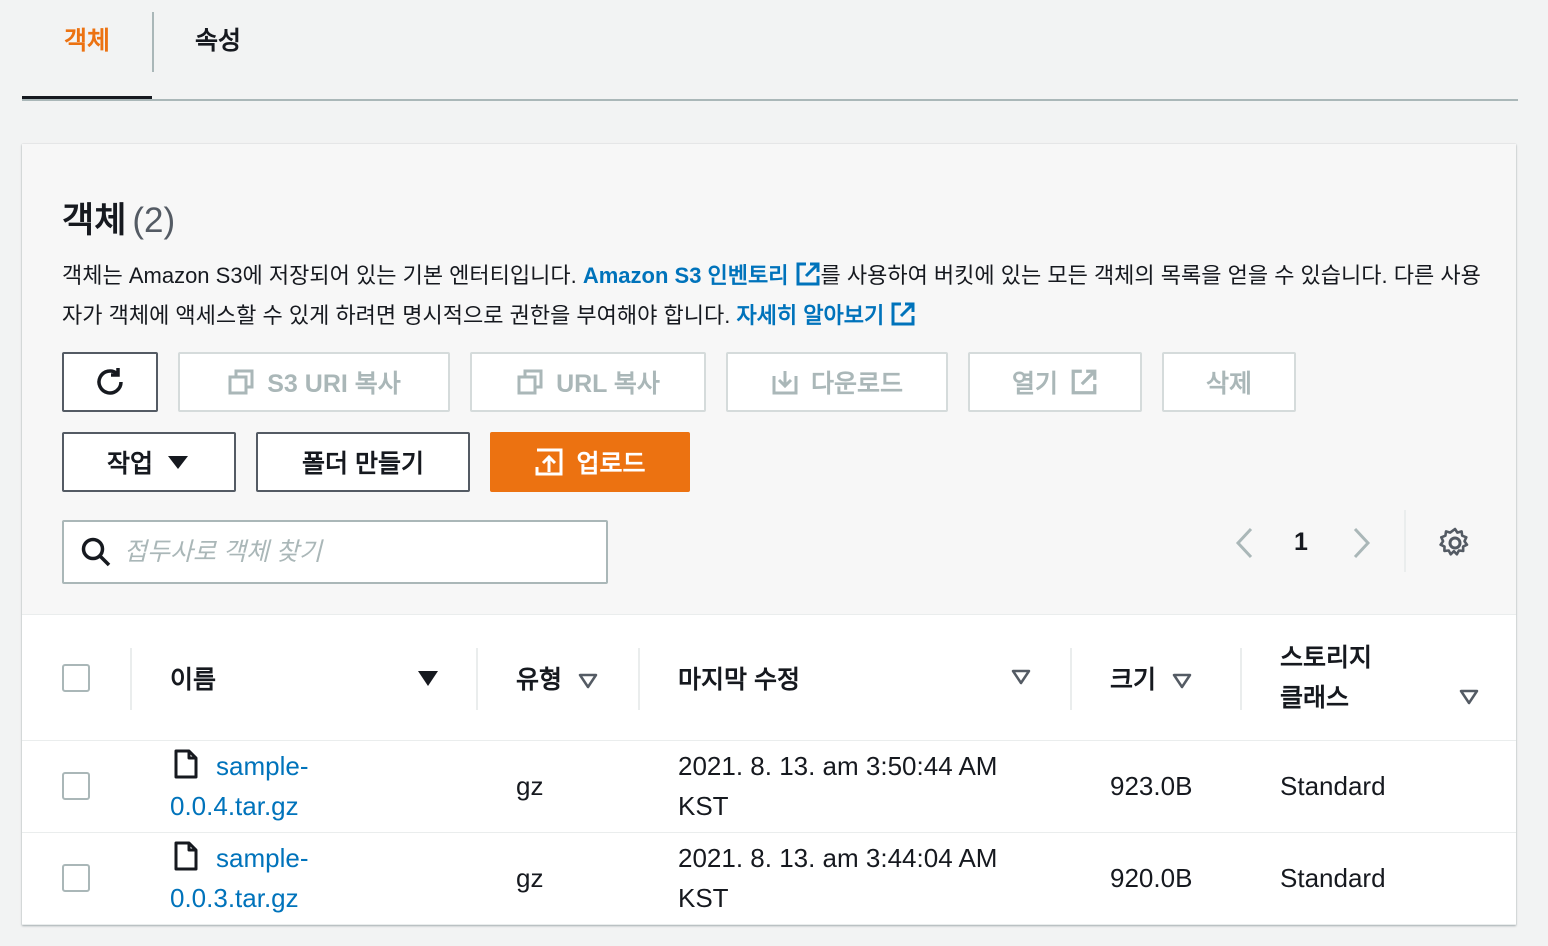 The width and height of the screenshot is (1548, 946). Describe the element at coordinates (785, 383) in the screenshot. I see `download-icon` at that location.